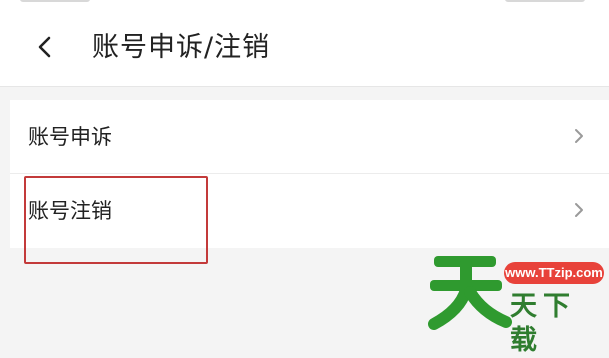  Describe the element at coordinates (554, 273) in the screenshot. I see `watermark-url: www.TTzip.com` at that location.